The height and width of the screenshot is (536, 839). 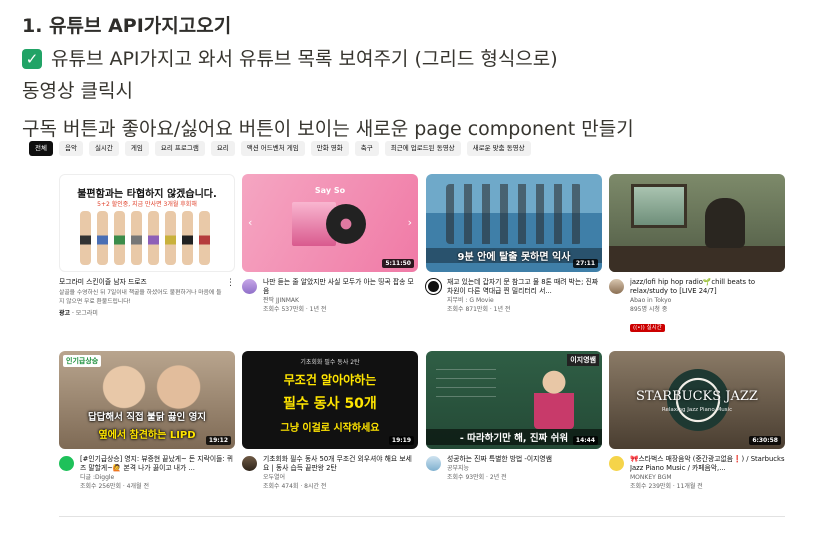 What do you see at coordinates (585, 440) in the screenshot?
I see `duration-badge: 14:44` at bounding box center [585, 440].